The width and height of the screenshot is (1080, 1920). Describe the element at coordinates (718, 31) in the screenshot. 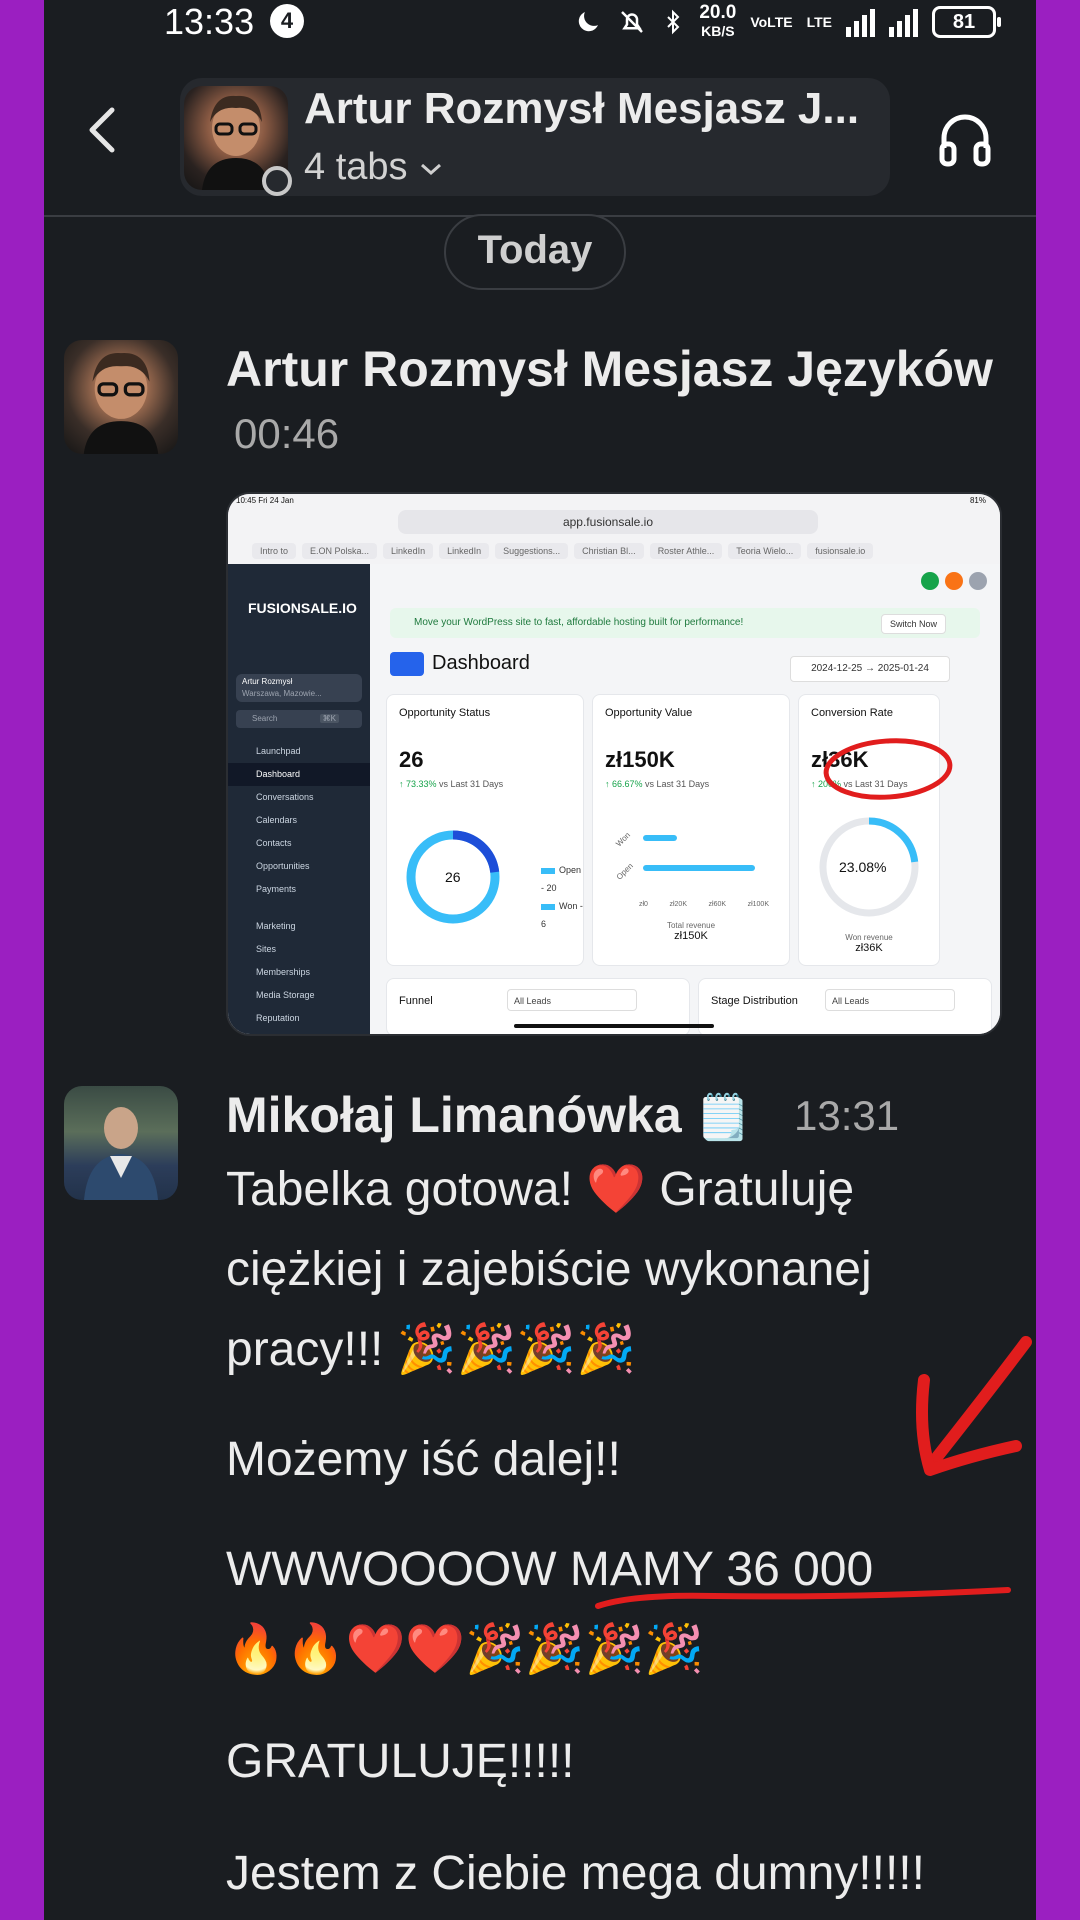

I see `speed-unit: KB/S` at that location.